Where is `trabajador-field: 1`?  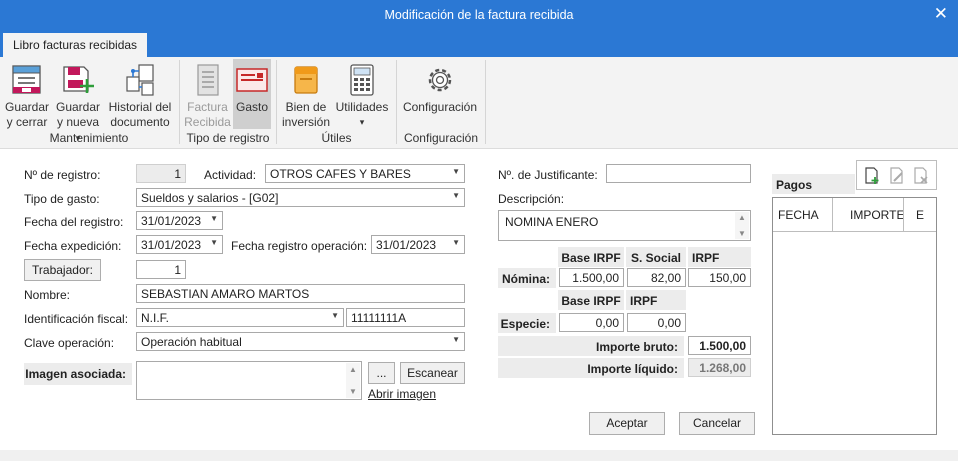
trabajador-field: 1 is located at coordinates (161, 269).